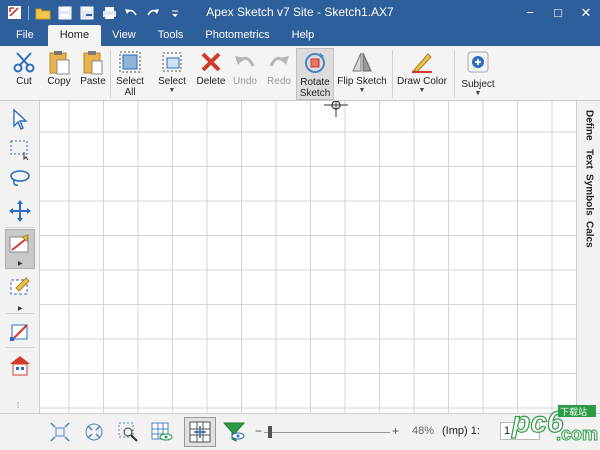  I want to click on right-panel-tabs: Define Text Symbols Calcs, so click(588, 257).